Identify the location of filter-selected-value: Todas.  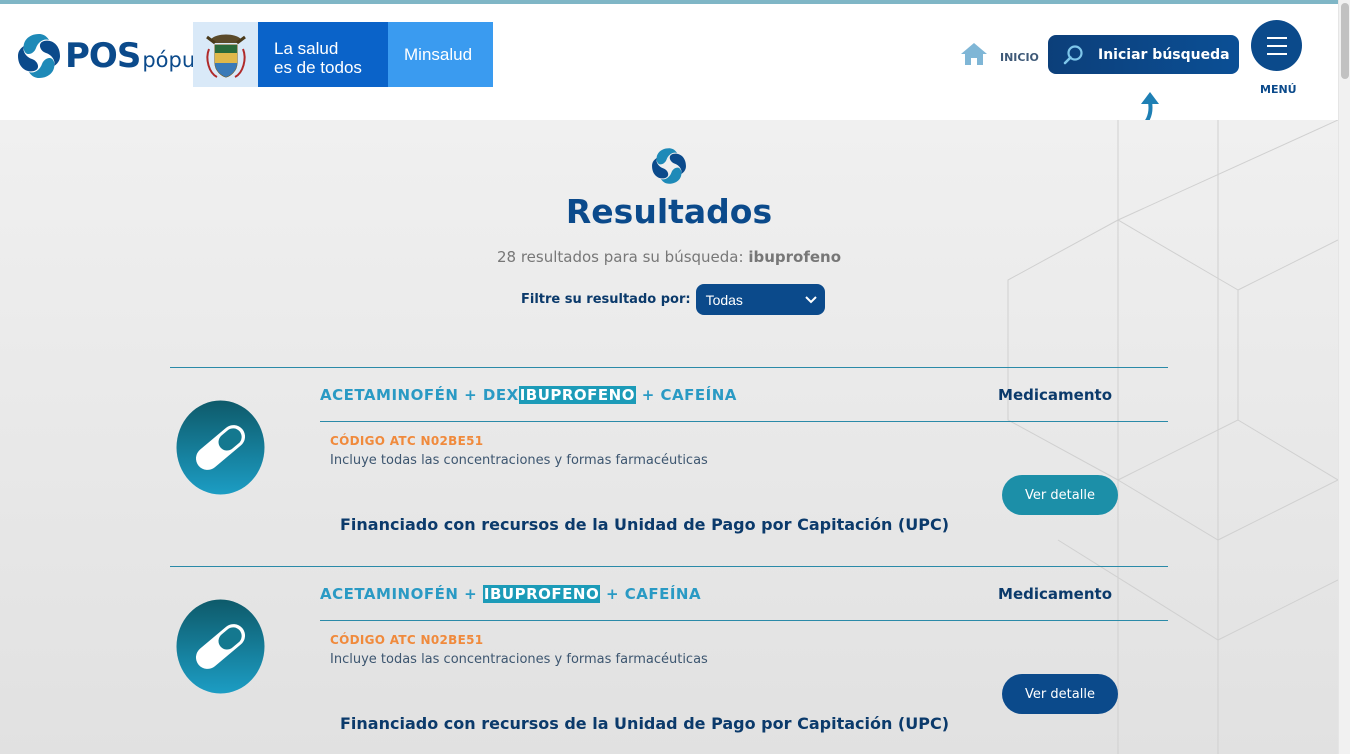
(724, 299).